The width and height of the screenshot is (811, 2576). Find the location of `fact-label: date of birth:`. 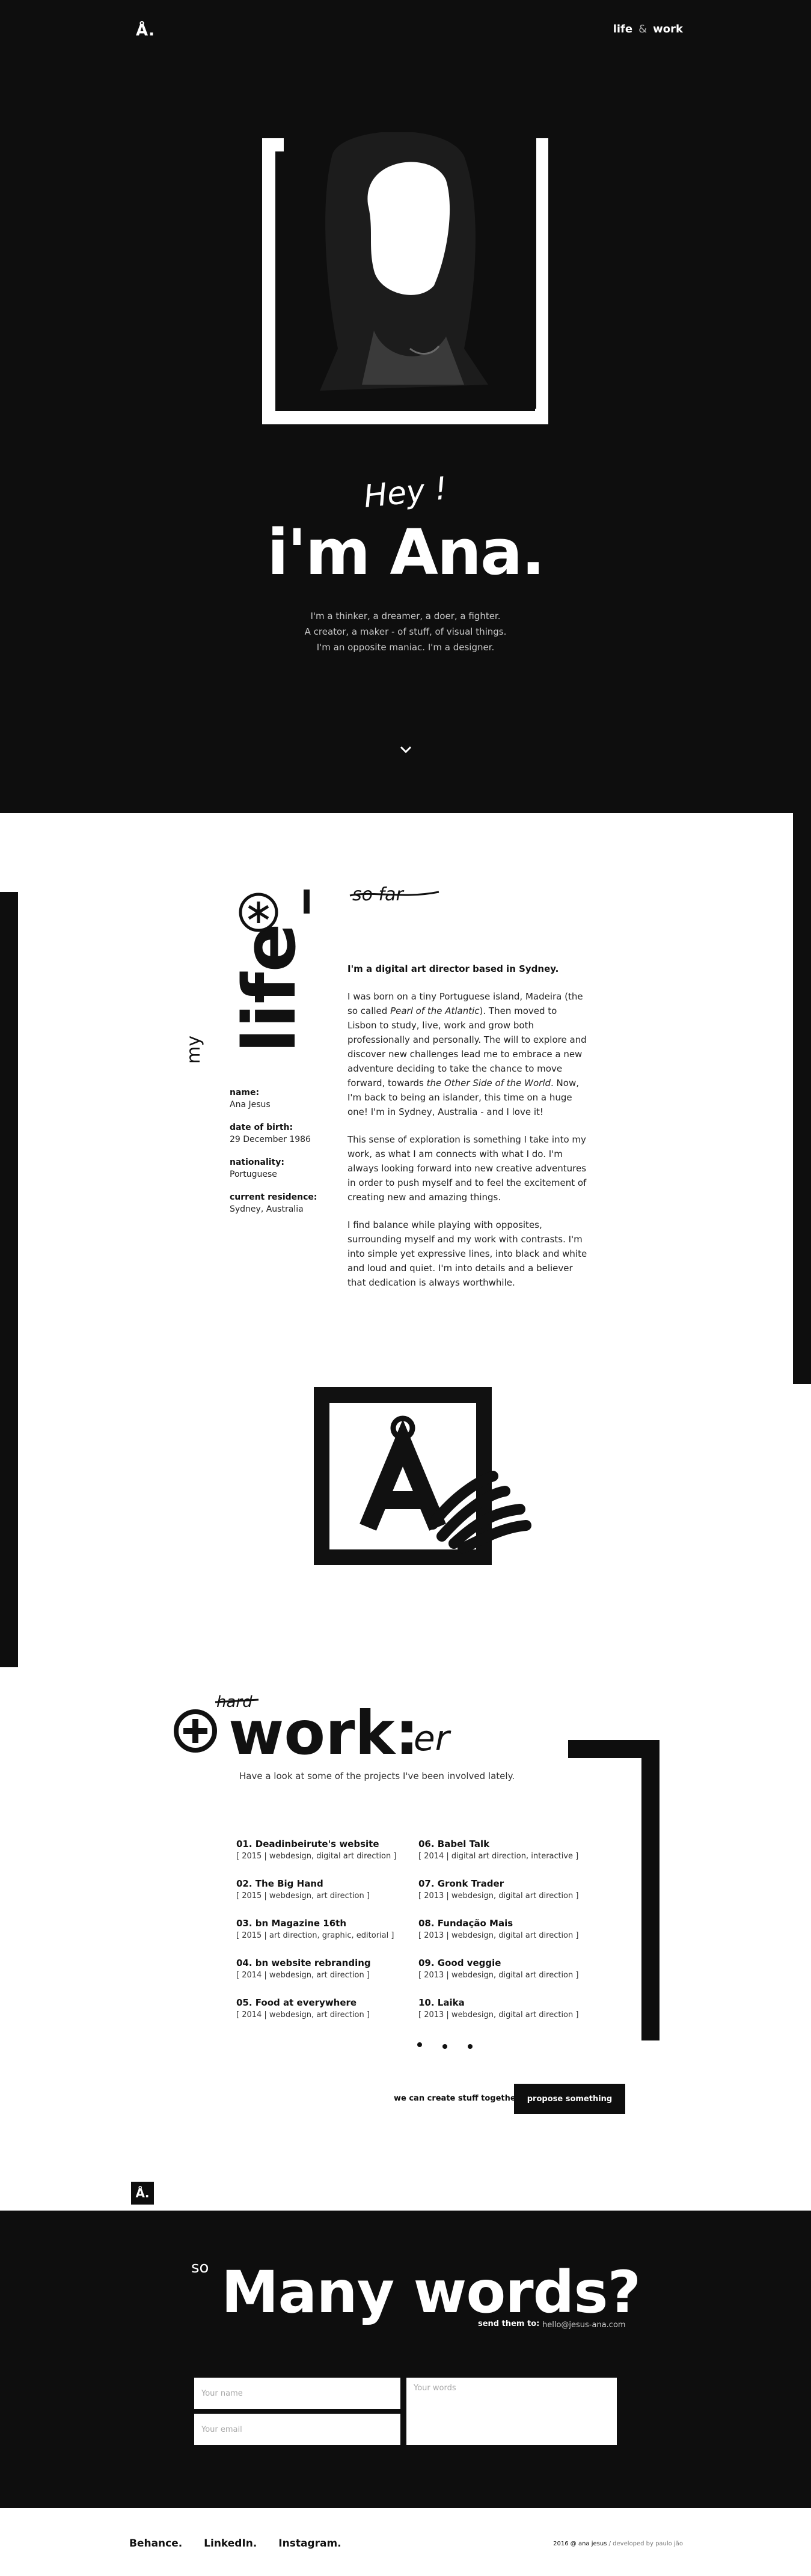

fact-label: date of birth: is located at coordinates (261, 1127).